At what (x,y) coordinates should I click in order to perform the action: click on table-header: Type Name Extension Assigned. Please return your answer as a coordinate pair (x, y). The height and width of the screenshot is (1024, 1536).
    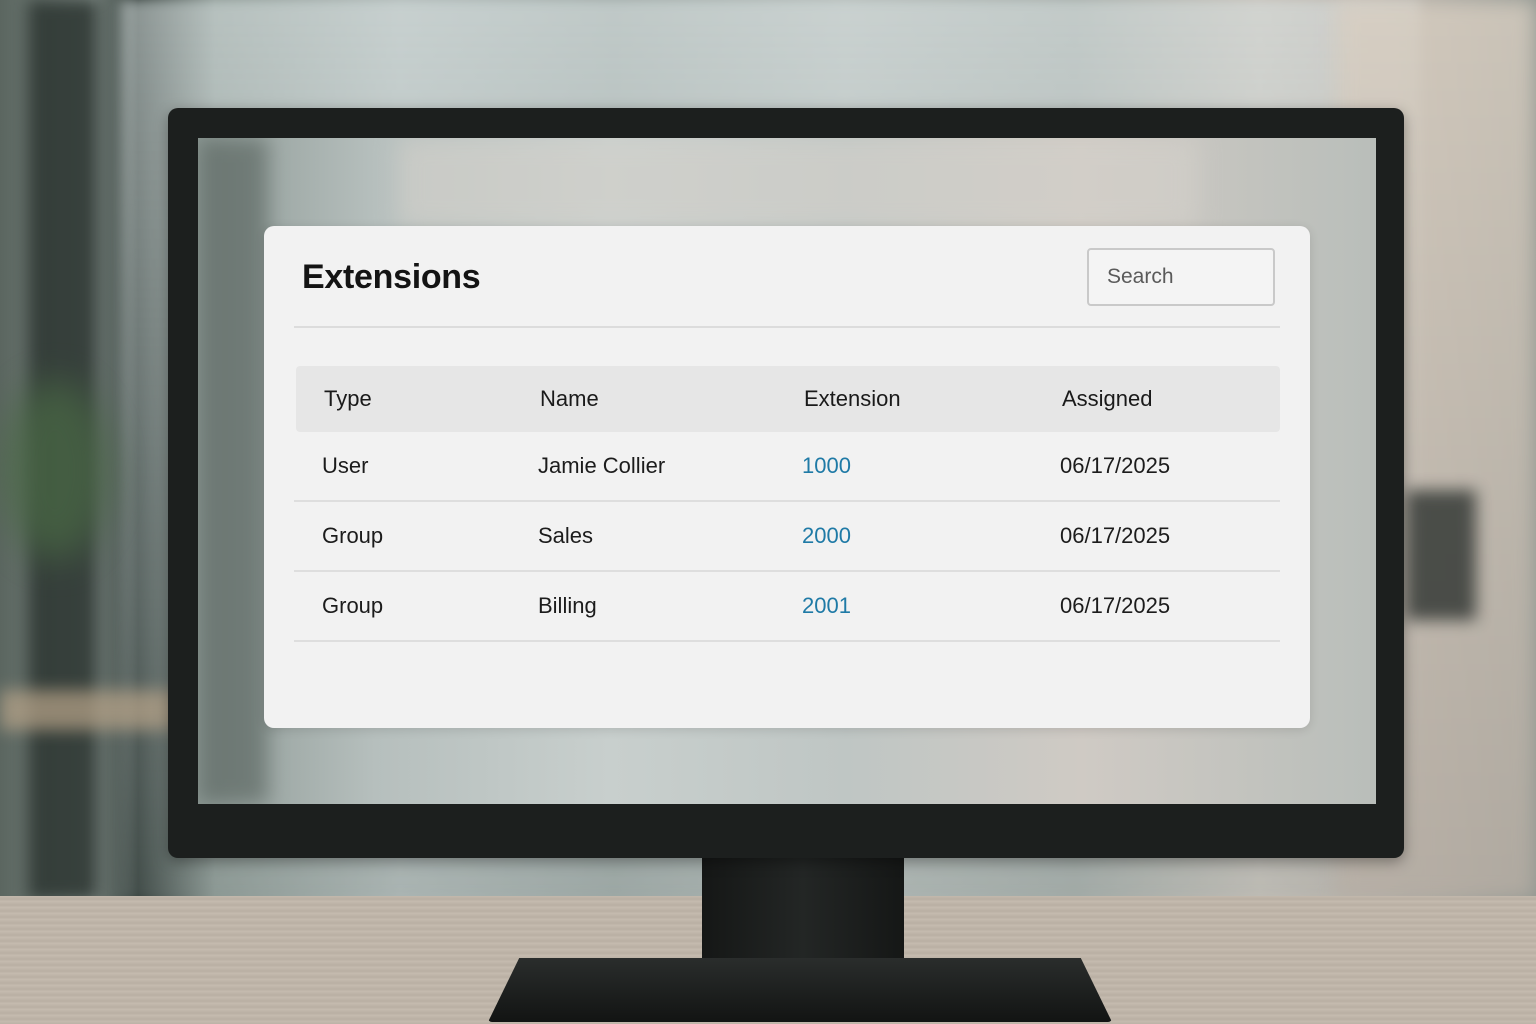
    Looking at the image, I should click on (788, 399).